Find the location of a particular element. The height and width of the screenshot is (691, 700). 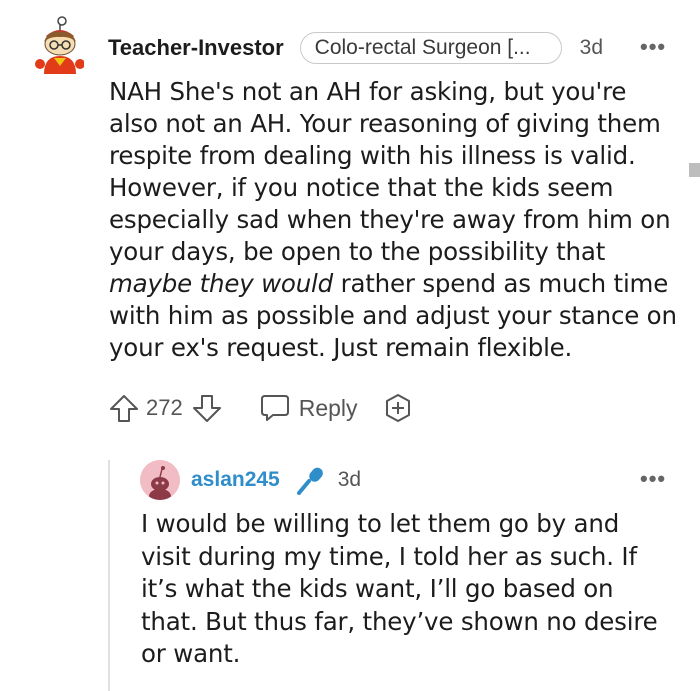

username: Teacher-Investor is located at coordinates (196, 48).